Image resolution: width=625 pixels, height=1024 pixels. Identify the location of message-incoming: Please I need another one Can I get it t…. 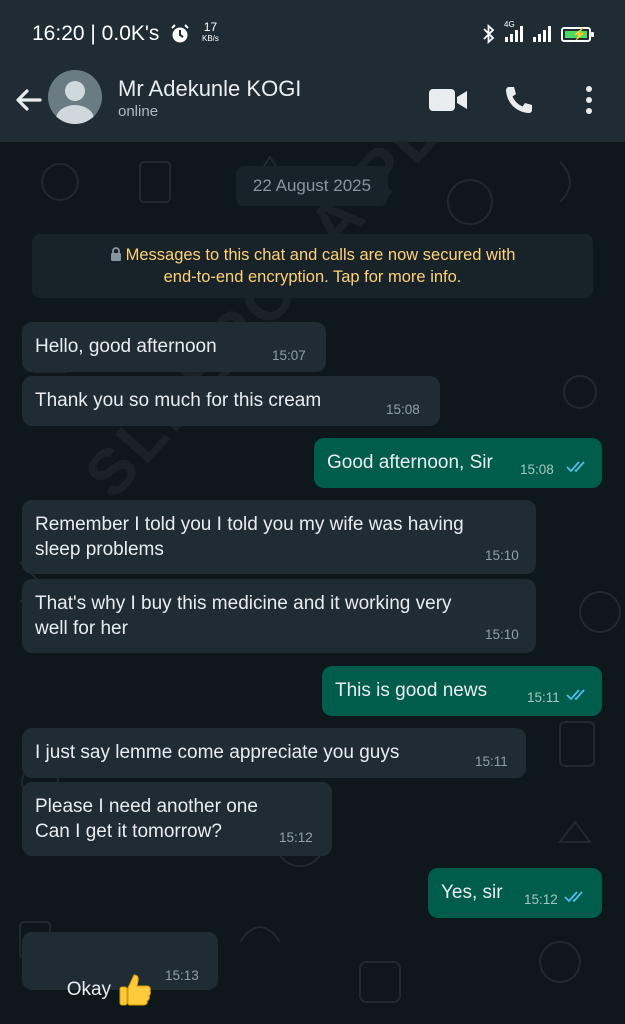
(177, 819).